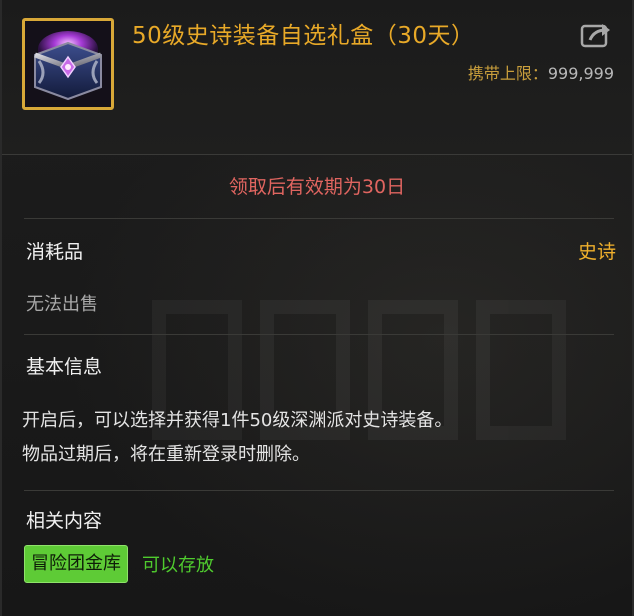 The height and width of the screenshot is (616, 634). Describe the element at coordinates (317, 187) in the screenshot. I see `expiry-notice: 领取后有效期为30日` at that location.